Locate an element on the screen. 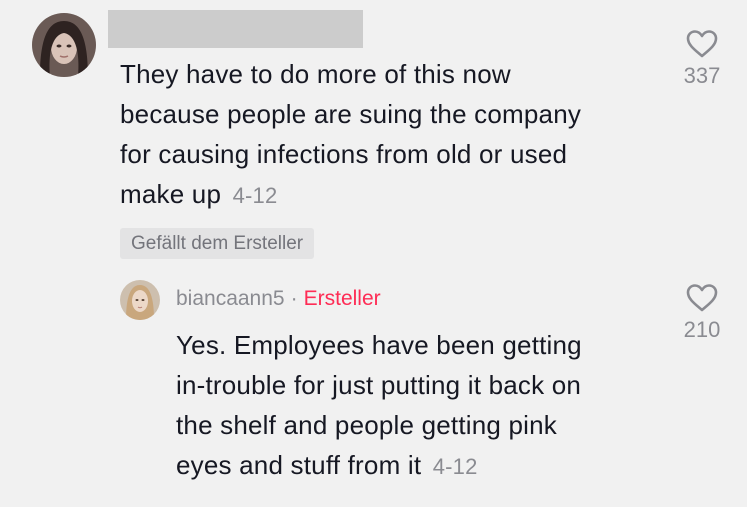  comment-text-line: for causing infections from old or used is located at coordinates (344, 154).